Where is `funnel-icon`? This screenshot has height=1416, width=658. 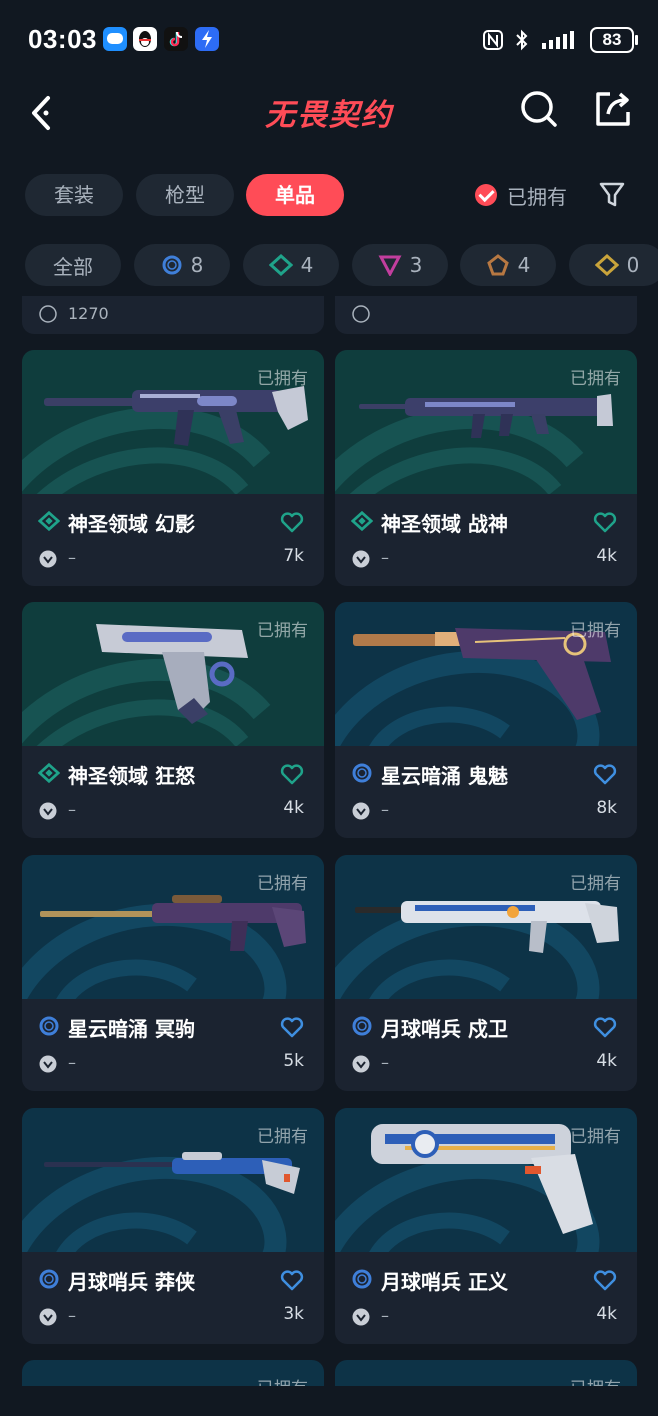
funnel-icon is located at coordinates (612, 194).